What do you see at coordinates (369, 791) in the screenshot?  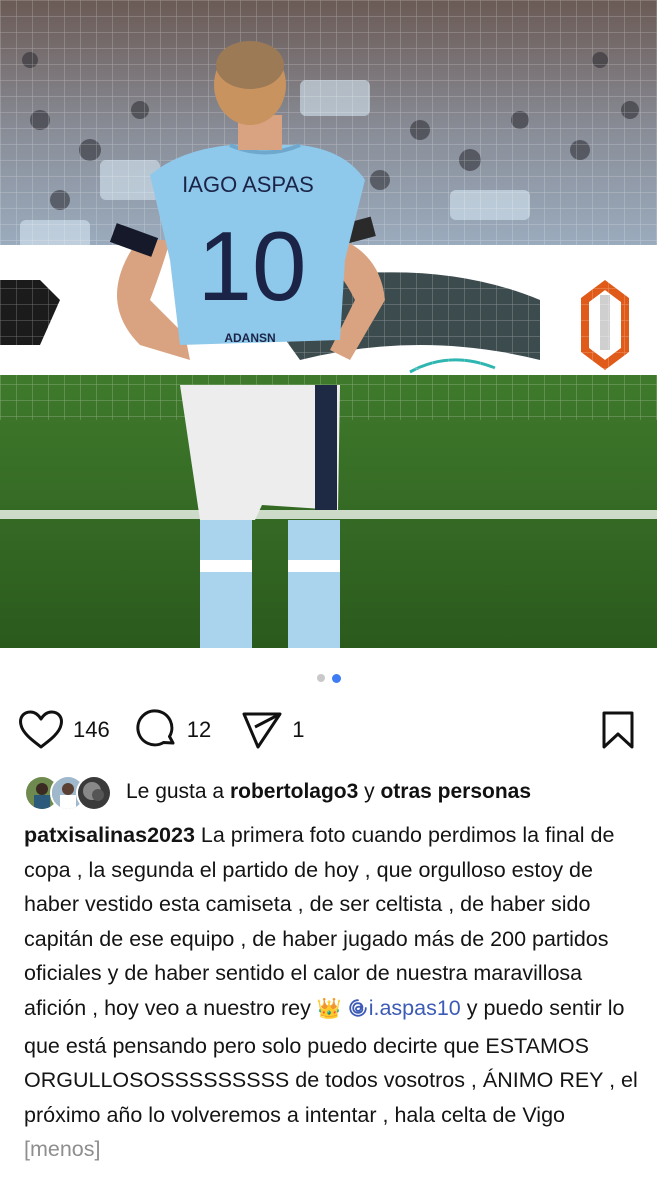 I see `liked-by-connector: y` at bounding box center [369, 791].